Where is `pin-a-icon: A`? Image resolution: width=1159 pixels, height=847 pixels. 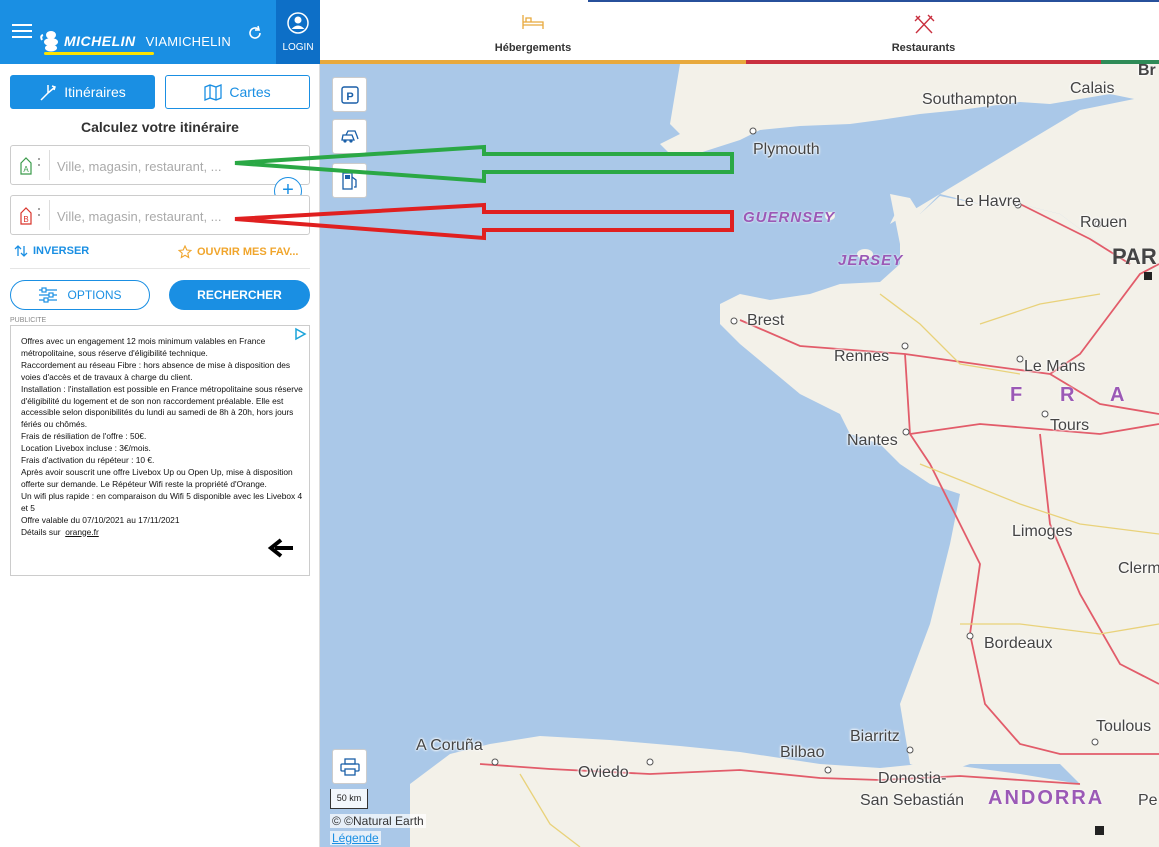
pin-a-icon: A is located at coordinates (26, 166).